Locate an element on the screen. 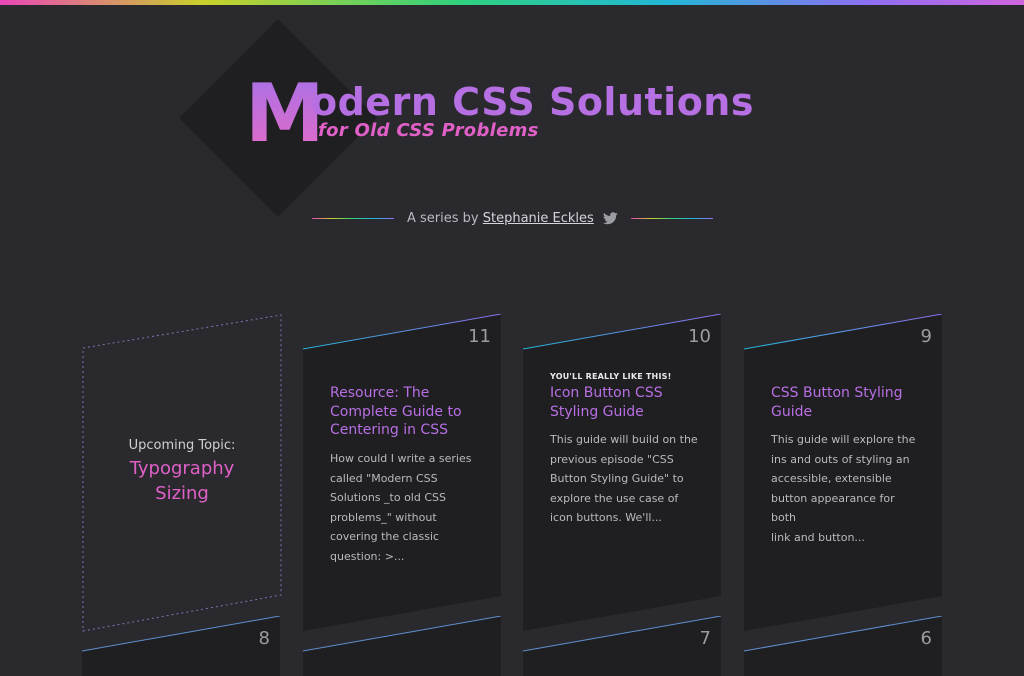 Image resolution: width=1024 pixels, height=676 pixels. episode-kicker: You'll really like this! is located at coordinates (611, 376).